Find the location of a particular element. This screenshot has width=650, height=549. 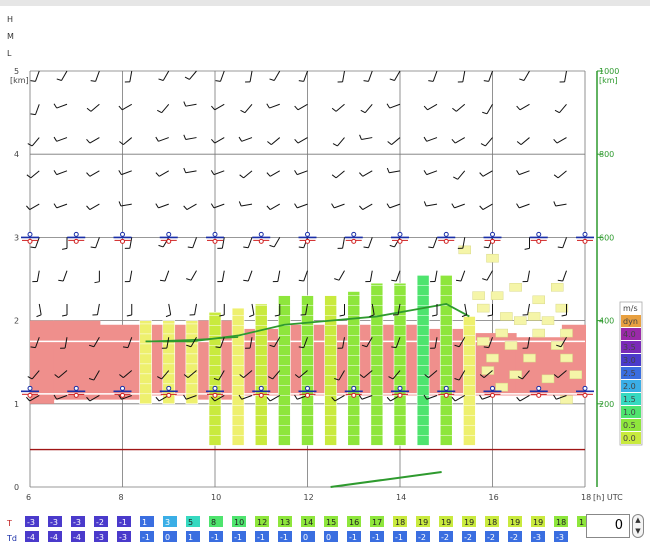

dewpoint-value: 1 is located at coordinates (190, 537).